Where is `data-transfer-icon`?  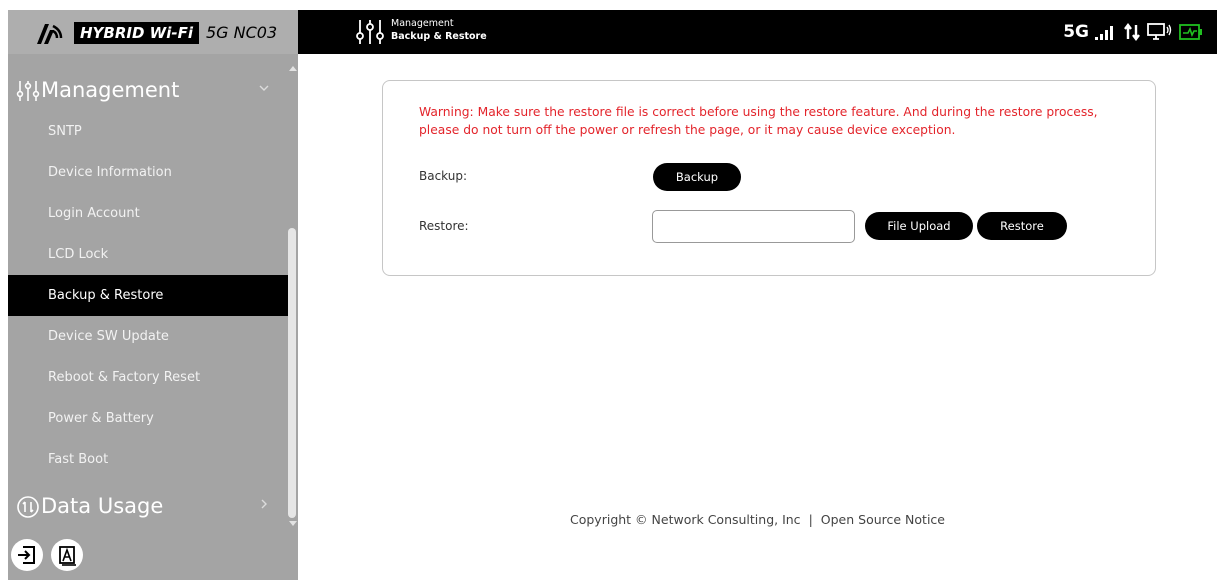
data-transfer-icon is located at coordinates (1132, 32).